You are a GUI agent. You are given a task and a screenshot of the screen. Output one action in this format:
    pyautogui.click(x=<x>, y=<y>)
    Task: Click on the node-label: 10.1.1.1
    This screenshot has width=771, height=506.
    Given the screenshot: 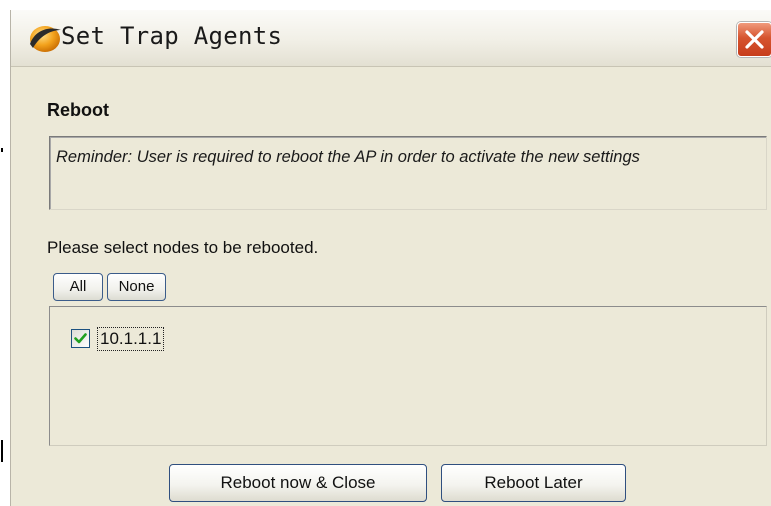 What is the action you would take?
    pyautogui.click(x=131, y=339)
    